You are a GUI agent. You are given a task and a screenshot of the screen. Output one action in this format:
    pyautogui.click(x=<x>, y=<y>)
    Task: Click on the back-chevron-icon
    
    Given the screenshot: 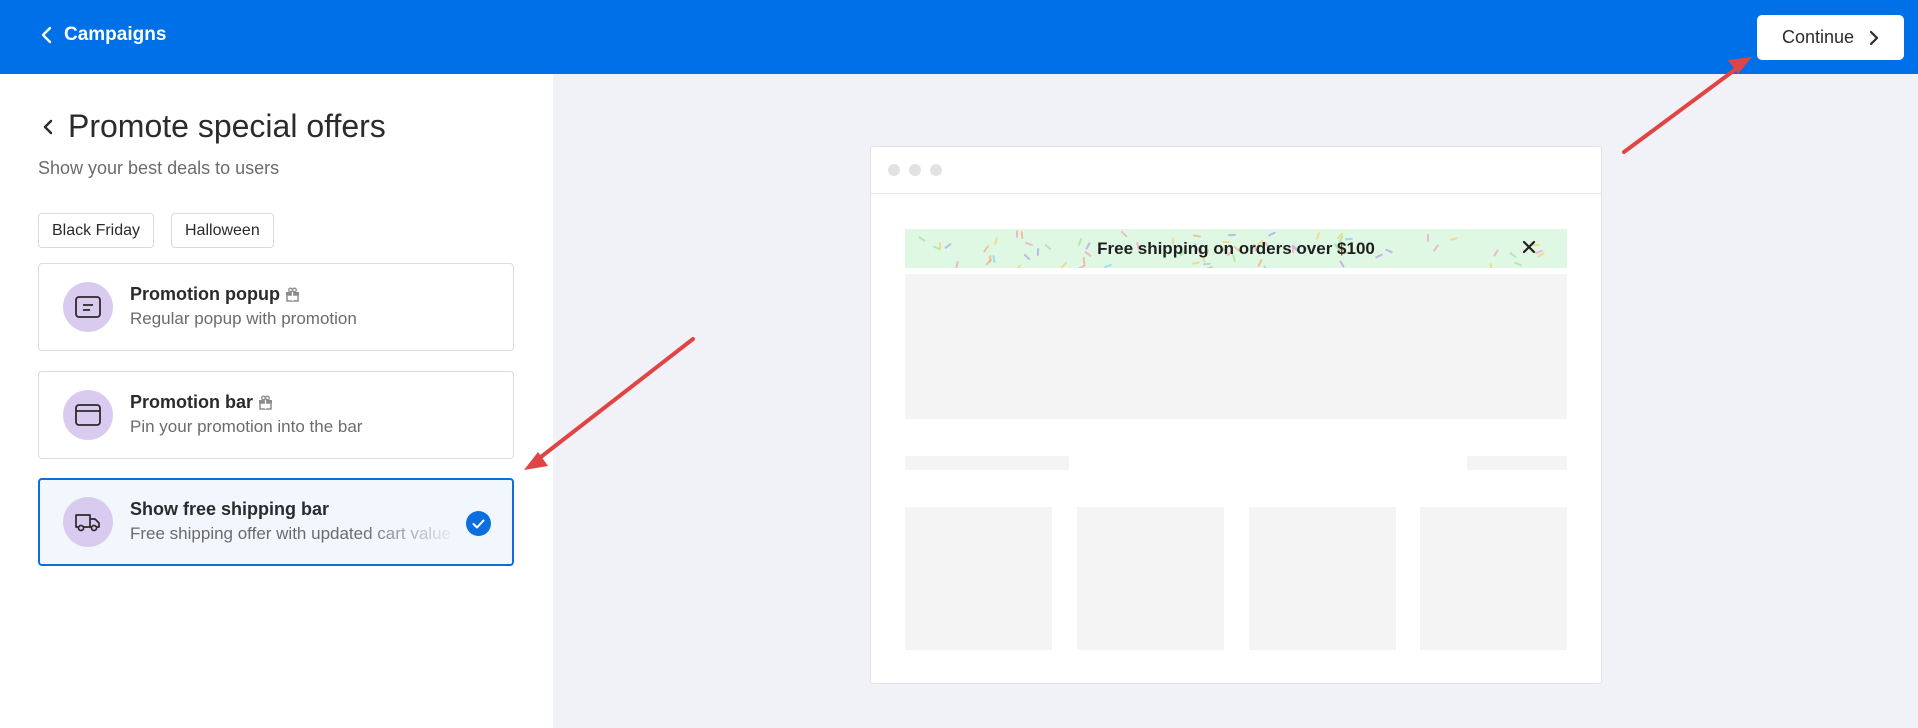 What is the action you would take?
    pyautogui.click(x=48, y=127)
    